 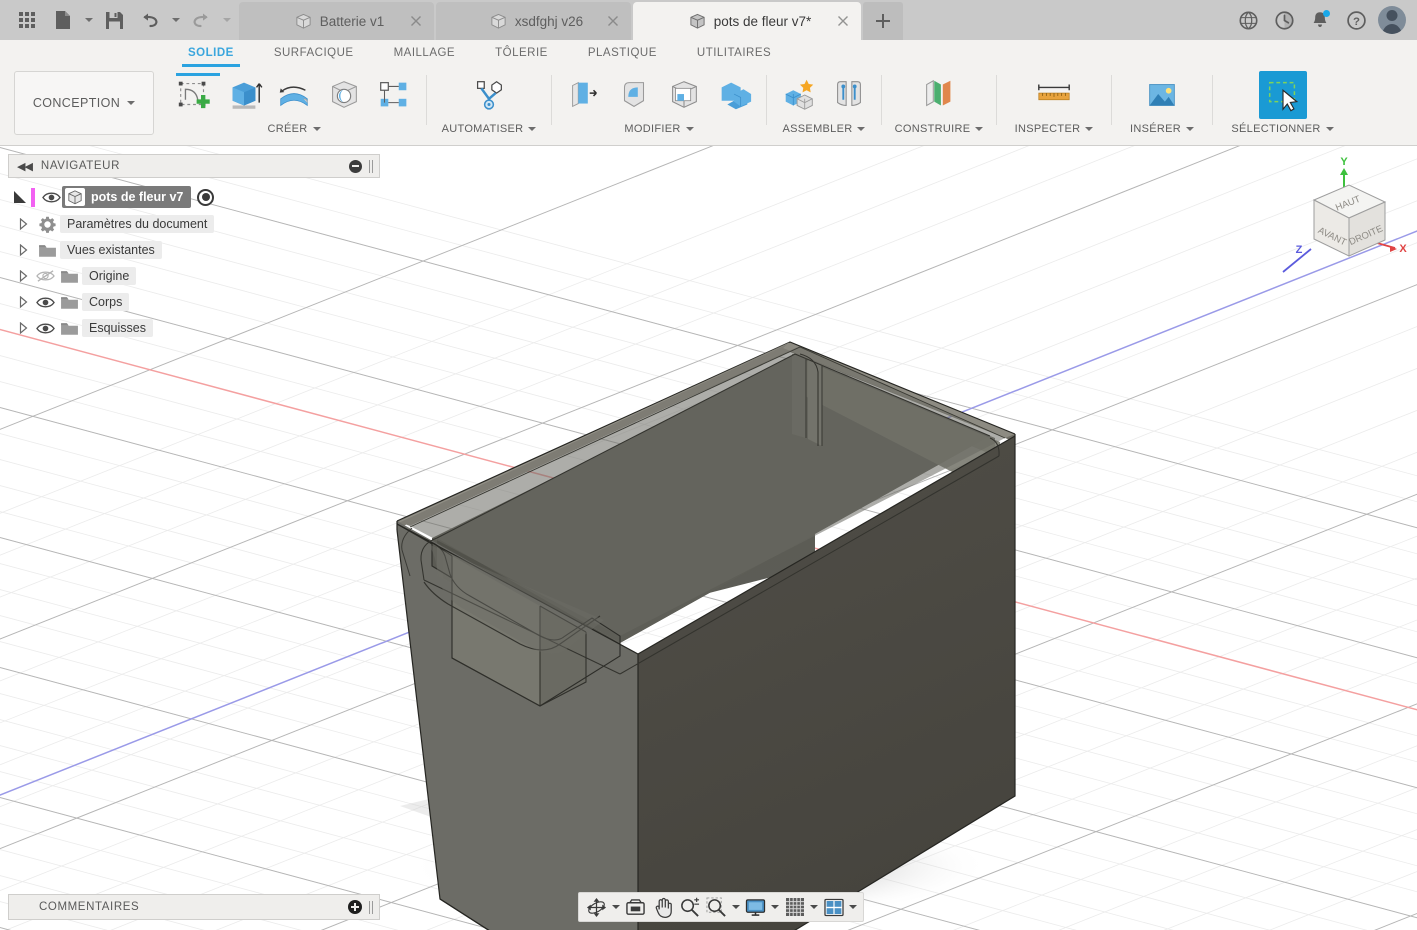 What do you see at coordinates (853, 907) in the screenshot?
I see `viewports-dropdown-caret` at bounding box center [853, 907].